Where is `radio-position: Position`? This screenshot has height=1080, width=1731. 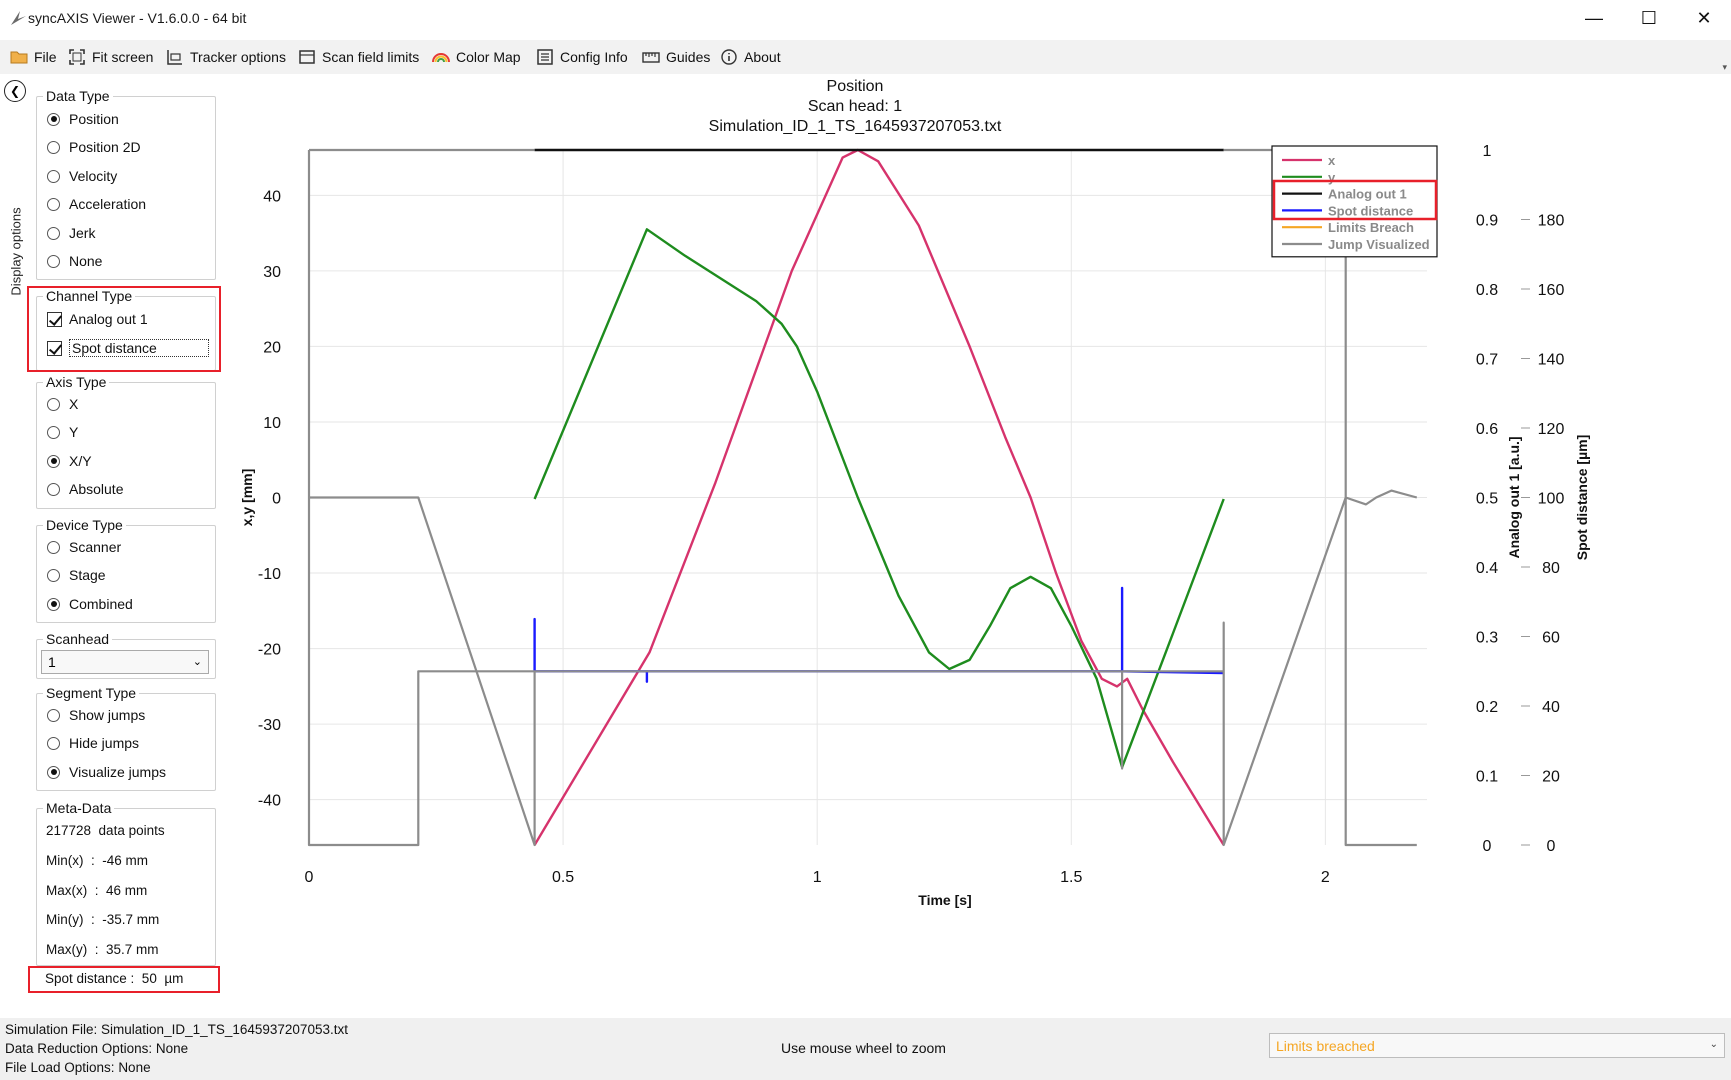 radio-position: Position is located at coordinates (83, 119).